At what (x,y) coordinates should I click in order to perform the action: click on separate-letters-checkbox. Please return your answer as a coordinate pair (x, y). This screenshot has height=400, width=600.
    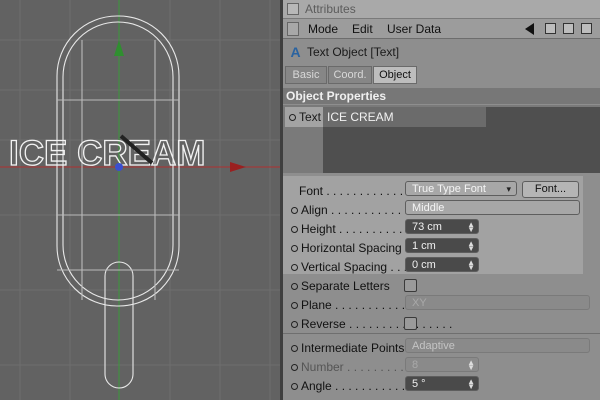
    Looking at the image, I should click on (410, 285).